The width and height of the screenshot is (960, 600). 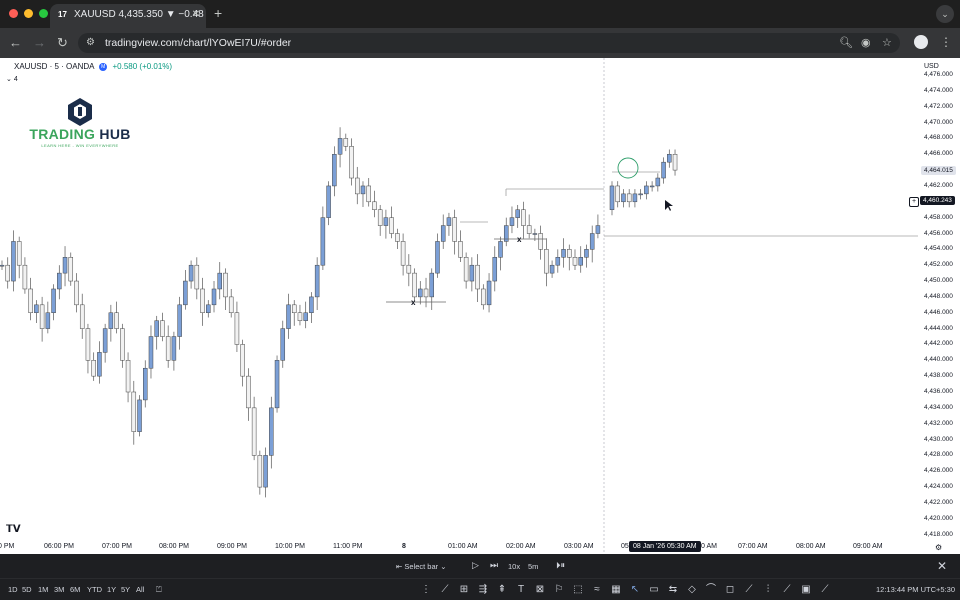 What do you see at coordinates (938, 547) in the screenshot?
I see `axis-settings-icon: ⚙` at bounding box center [938, 547].